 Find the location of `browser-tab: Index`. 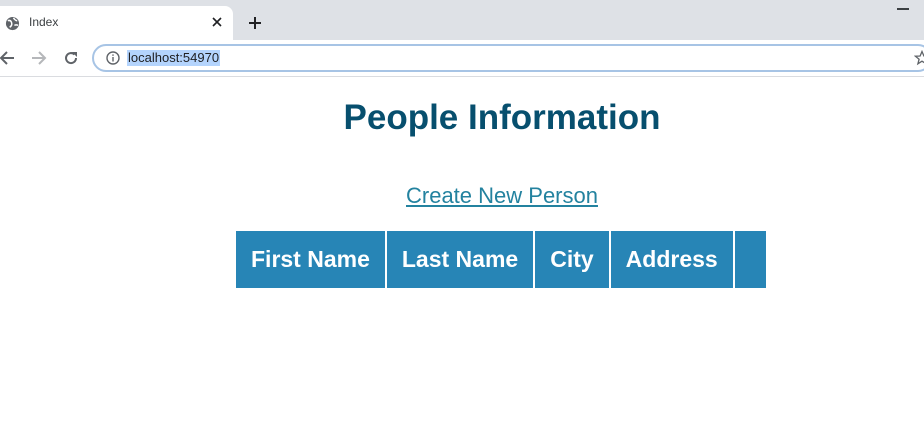

browser-tab: Index is located at coordinates (116, 23).